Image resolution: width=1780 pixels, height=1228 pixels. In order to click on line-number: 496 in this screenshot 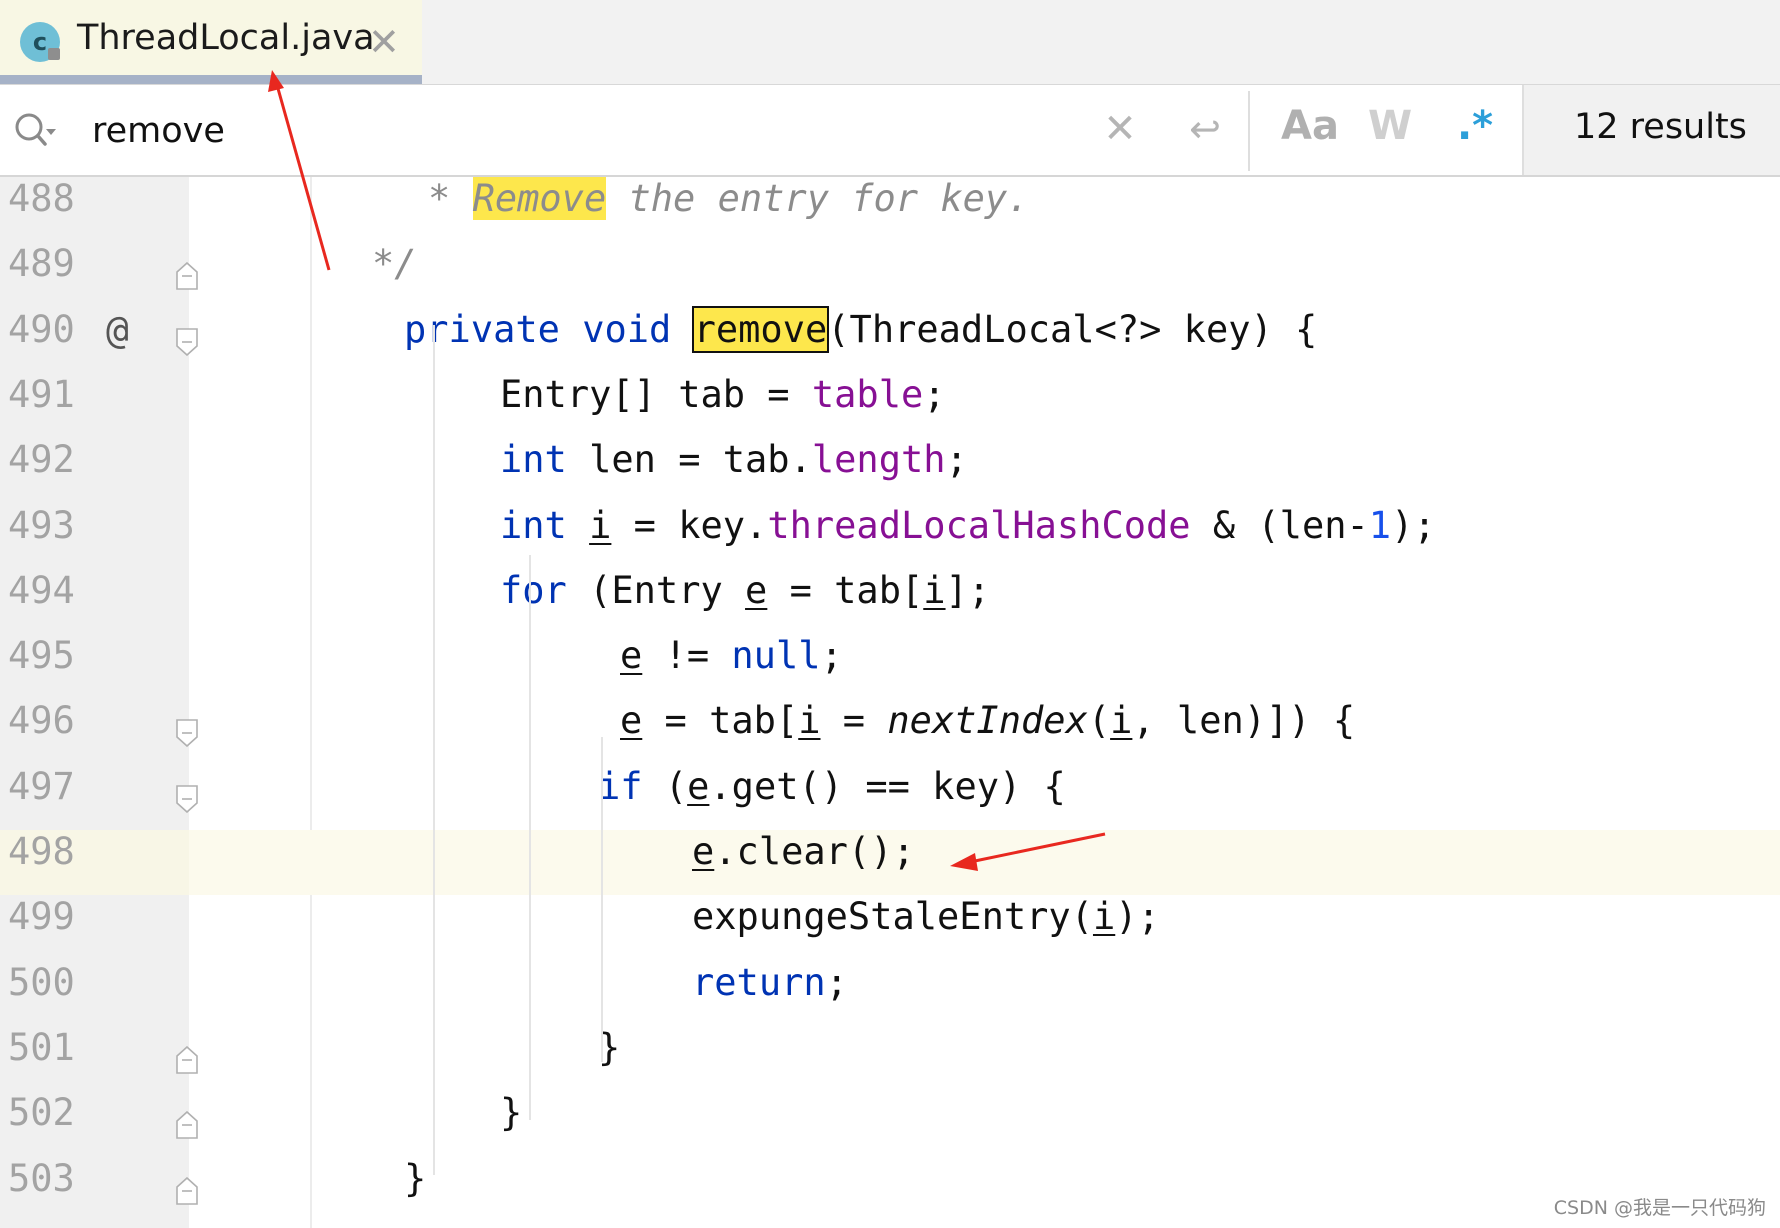, I will do `click(41, 721)`.